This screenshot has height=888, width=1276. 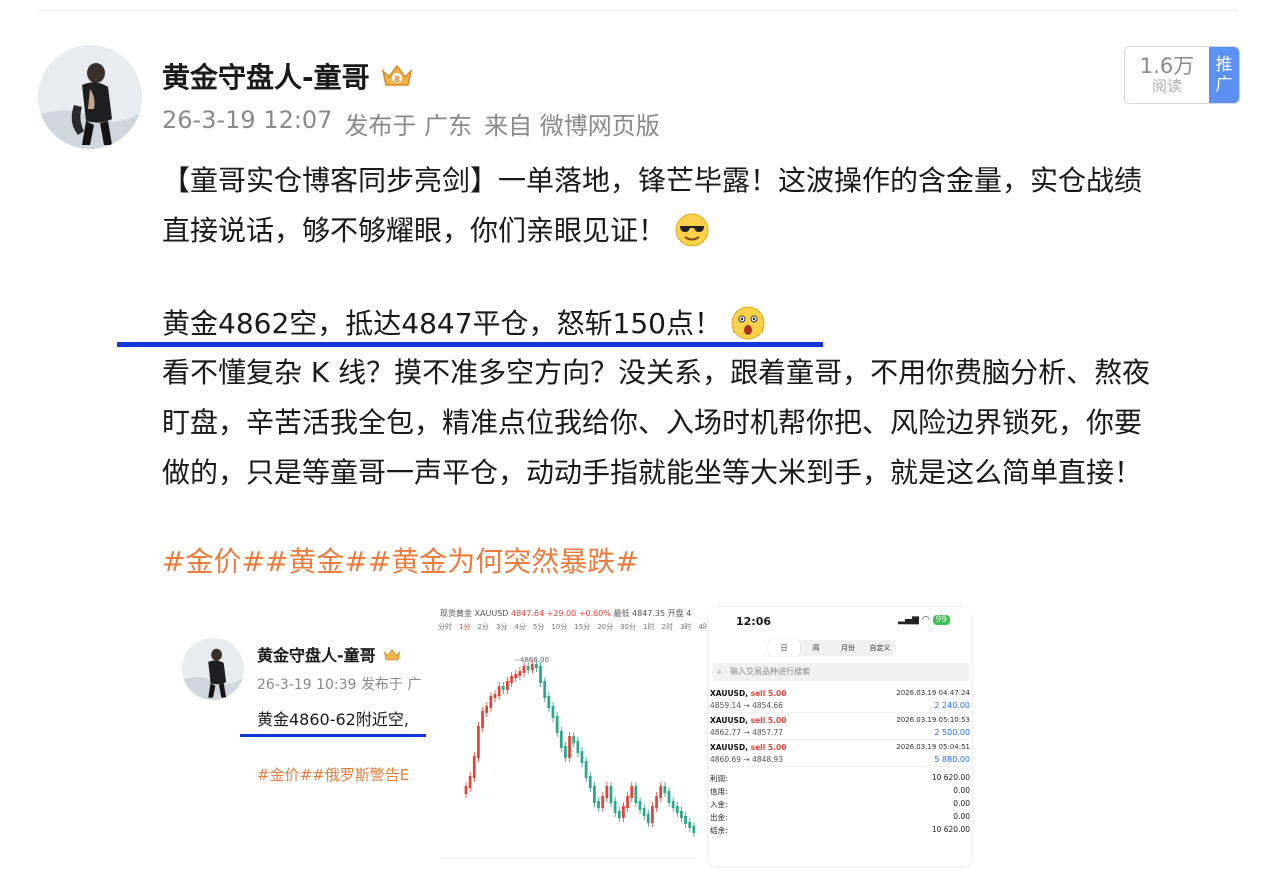 What do you see at coordinates (841, 672) in the screenshot?
I see `trade-search-input: ⌕ 输入交易品种进行搜索` at bounding box center [841, 672].